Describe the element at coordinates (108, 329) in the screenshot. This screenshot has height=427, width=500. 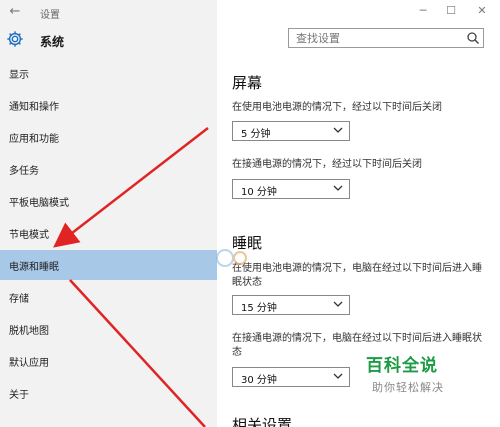
I see `sidebar-item-offline-maps: 脱机地图` at that location.